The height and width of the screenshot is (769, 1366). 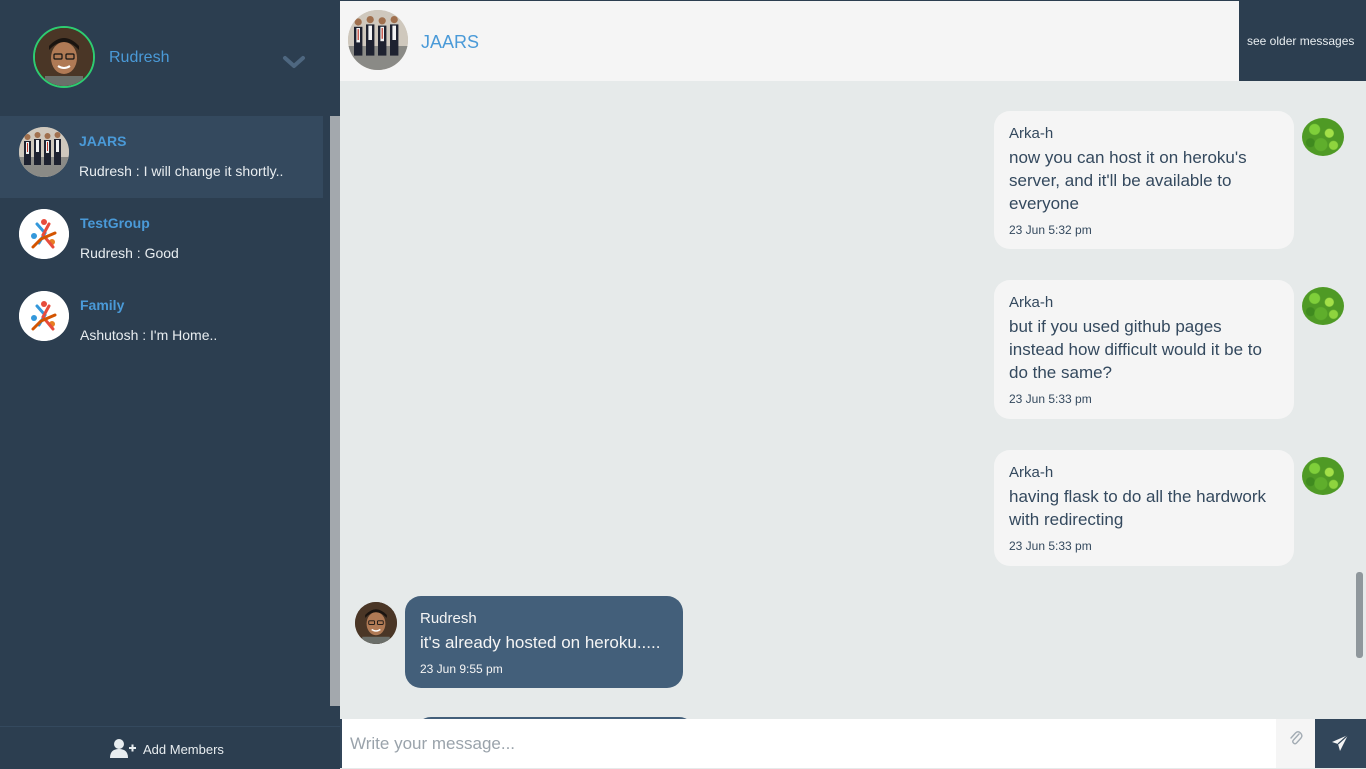 I want to click on chat-header: JAARS, so click(x=789, y=40).